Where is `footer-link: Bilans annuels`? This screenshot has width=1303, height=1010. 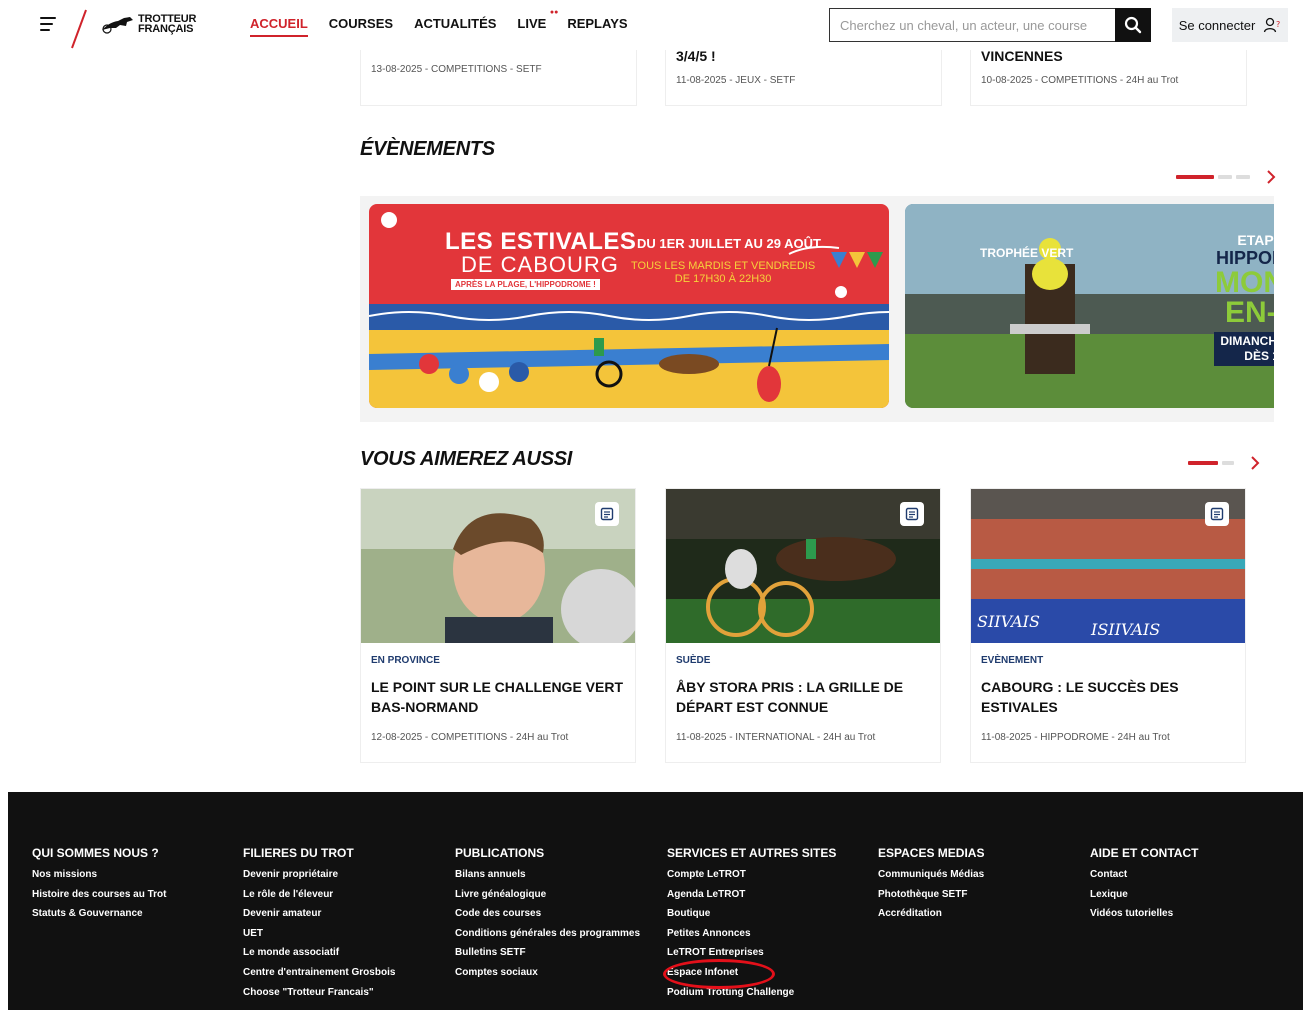 footer-link: Bilans annuels is located at coordinates (547, 875).